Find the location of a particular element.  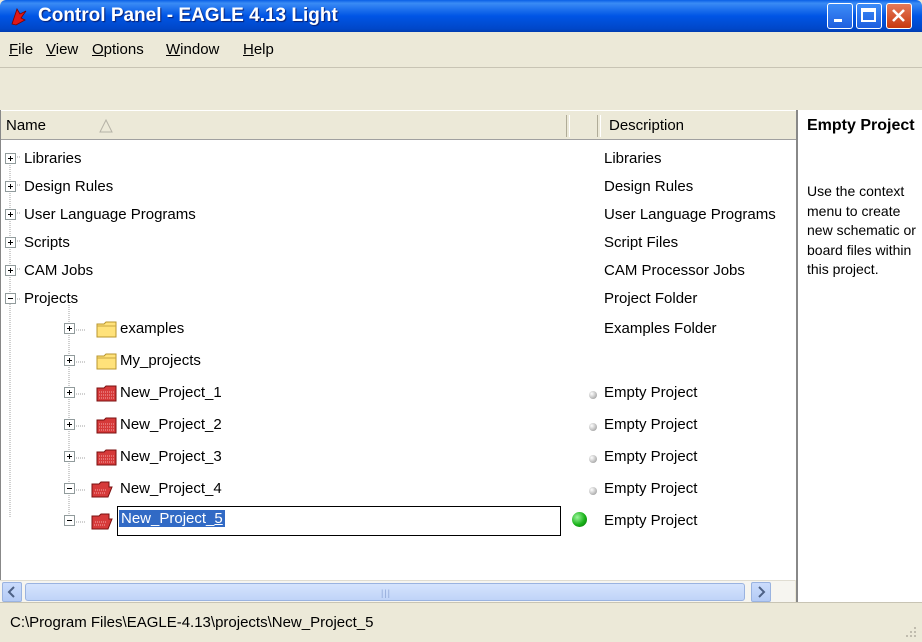

tree-item-label: New_Project_1 is located at coordinates (171, 392).